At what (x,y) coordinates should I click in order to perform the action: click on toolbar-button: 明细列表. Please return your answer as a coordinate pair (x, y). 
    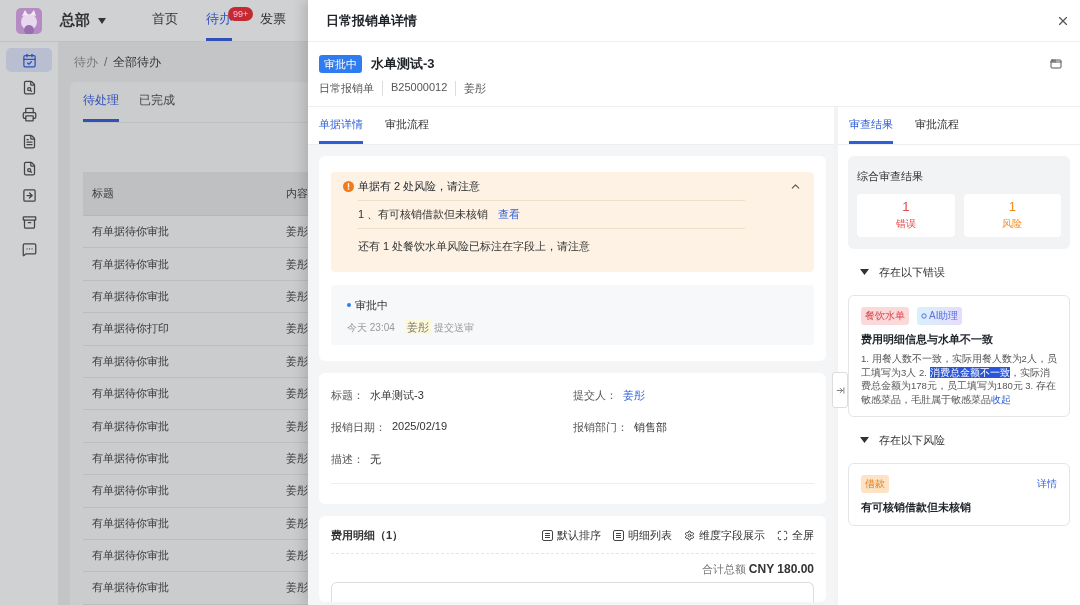
    Looking at the image, I should click on (642, 535).